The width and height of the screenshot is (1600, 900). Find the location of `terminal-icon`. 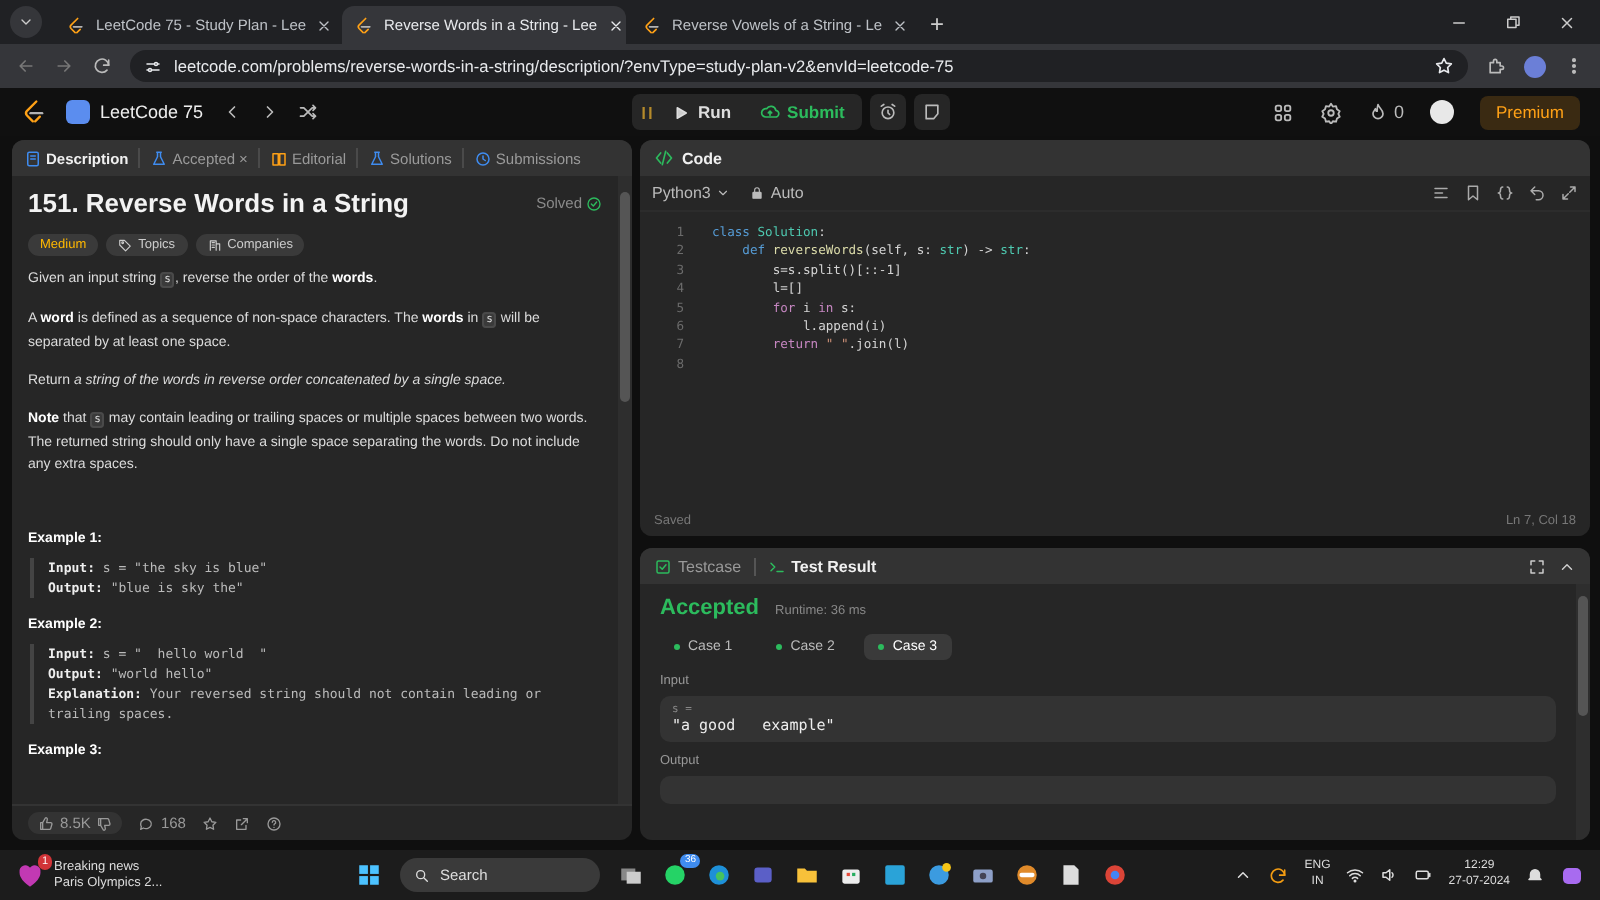

terminal-icon is located at coordinates (776, 566).